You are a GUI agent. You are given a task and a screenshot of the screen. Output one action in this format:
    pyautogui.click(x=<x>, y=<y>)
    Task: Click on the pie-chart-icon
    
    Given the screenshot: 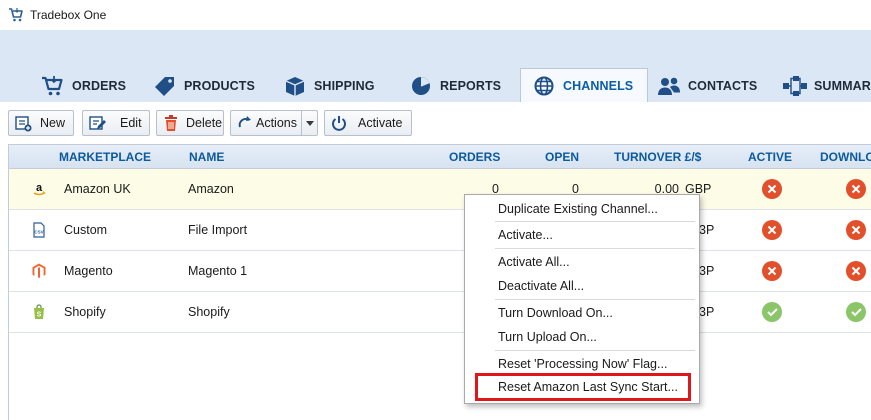 What is the action you would take?
    pyautogui.click(x=421, y=86)
    